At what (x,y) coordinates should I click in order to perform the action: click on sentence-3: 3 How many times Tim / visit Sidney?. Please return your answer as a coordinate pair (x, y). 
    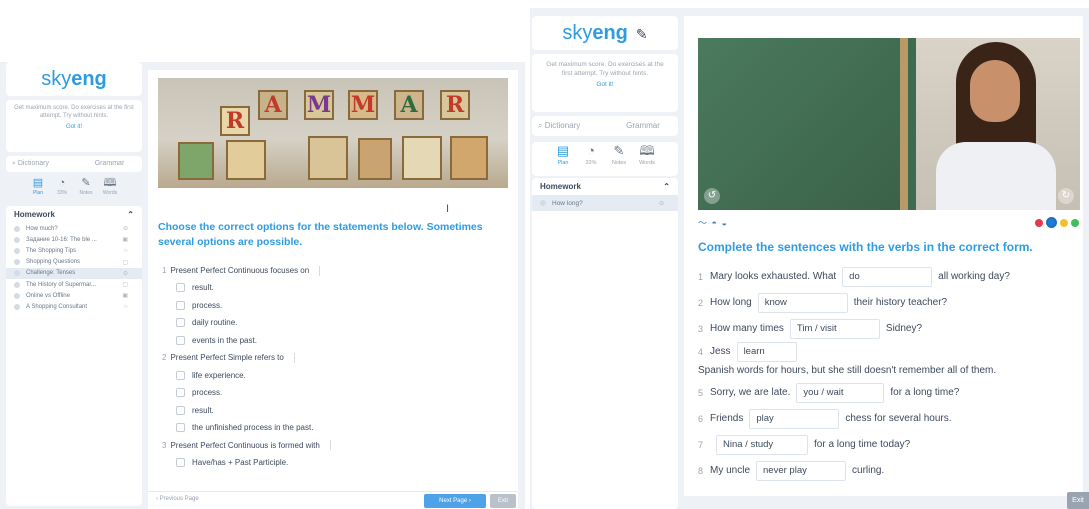
    Looking at the image, I should click on (888, 329).